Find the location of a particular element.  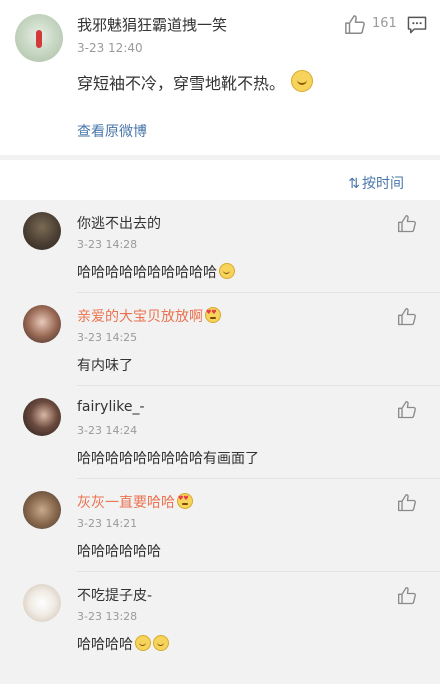

comment-author-name: 亲爱的大宝贝放放啊 is located at coordinates (140, 317).